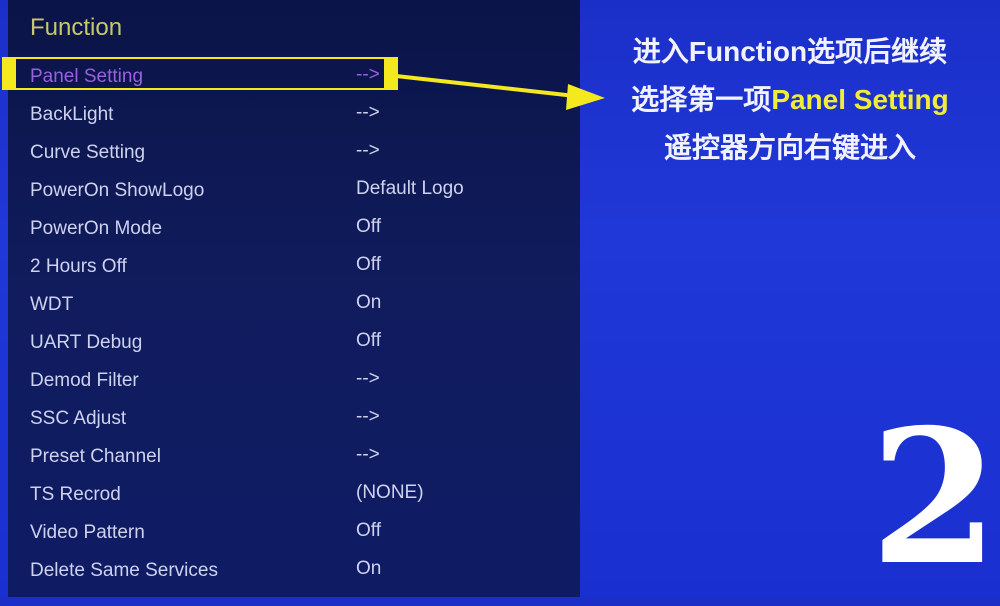  What do you see at coordinates (934, 497) in the screenshot?
I see `step-number: 2` at bounding box center [934, 497].